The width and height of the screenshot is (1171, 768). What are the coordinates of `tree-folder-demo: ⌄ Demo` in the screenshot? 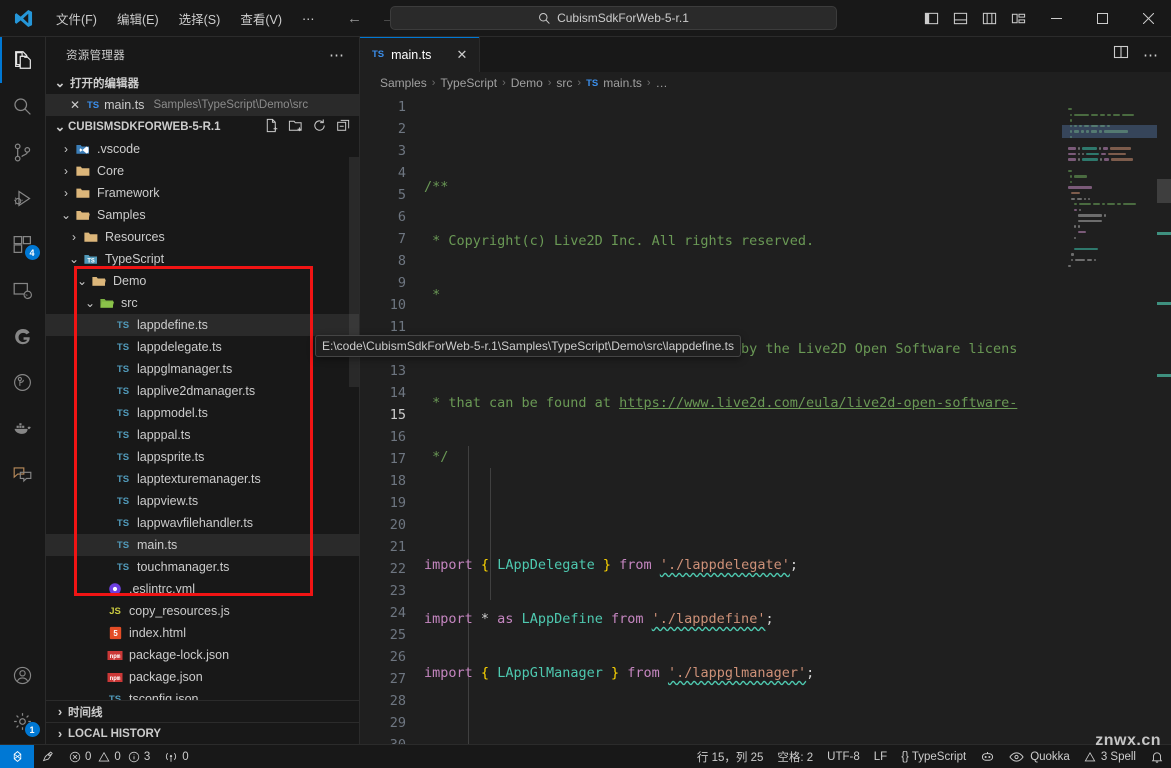 It's located at (202, 281).